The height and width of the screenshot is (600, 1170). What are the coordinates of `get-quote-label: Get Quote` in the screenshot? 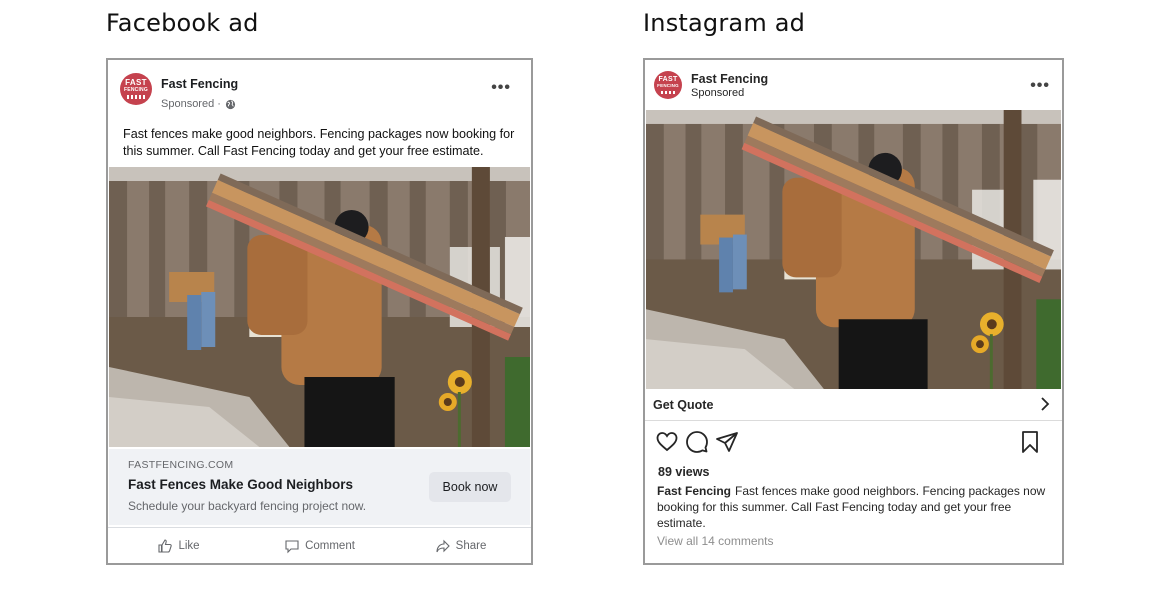 It's located at (683, 405).